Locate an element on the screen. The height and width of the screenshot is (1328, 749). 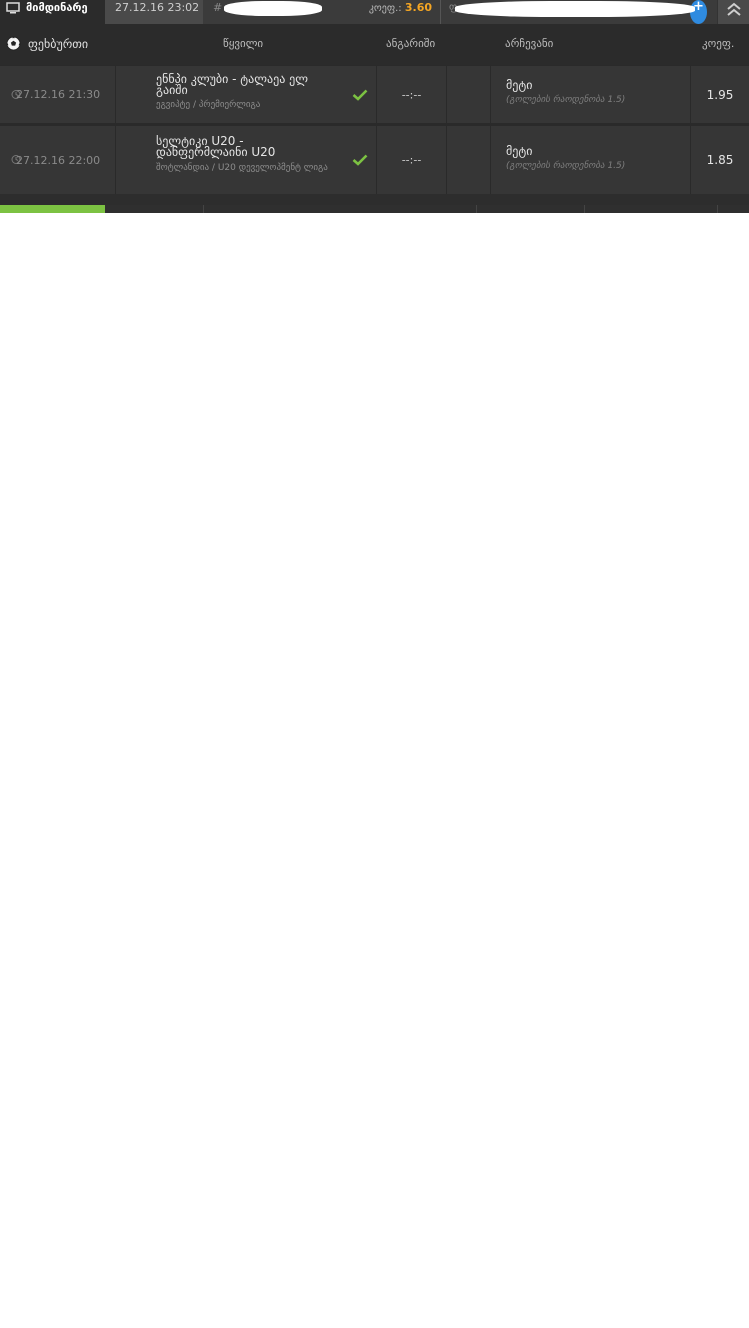
pick-odds-text: 1.85 is located at coordinates (720, 160).